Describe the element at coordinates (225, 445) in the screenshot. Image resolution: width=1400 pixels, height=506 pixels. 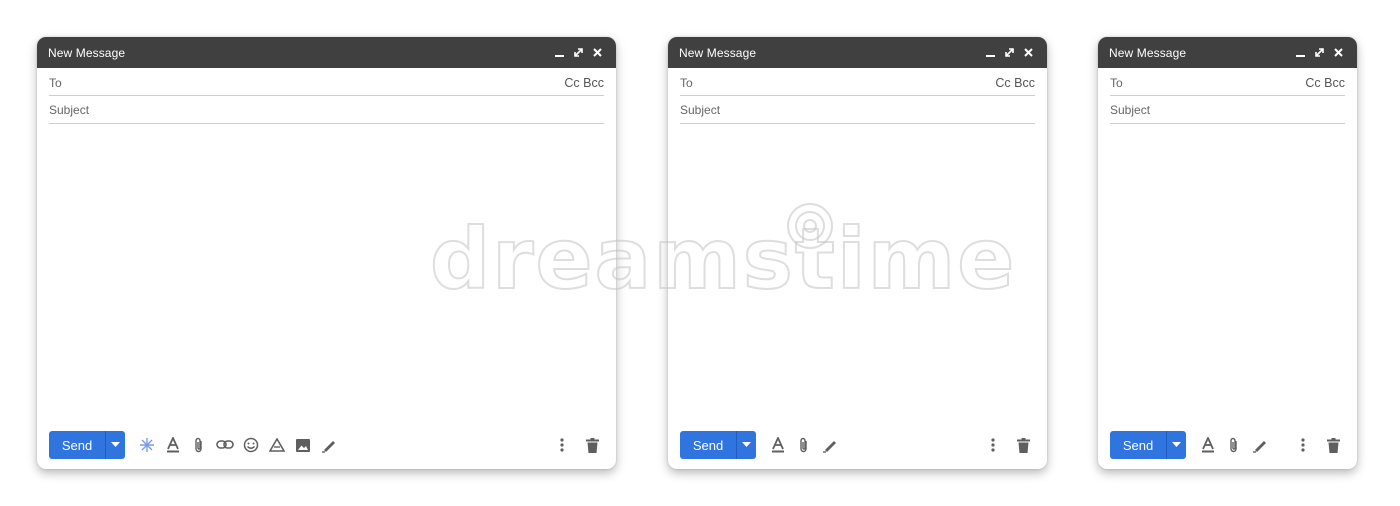
I see `link-icon` at that location.